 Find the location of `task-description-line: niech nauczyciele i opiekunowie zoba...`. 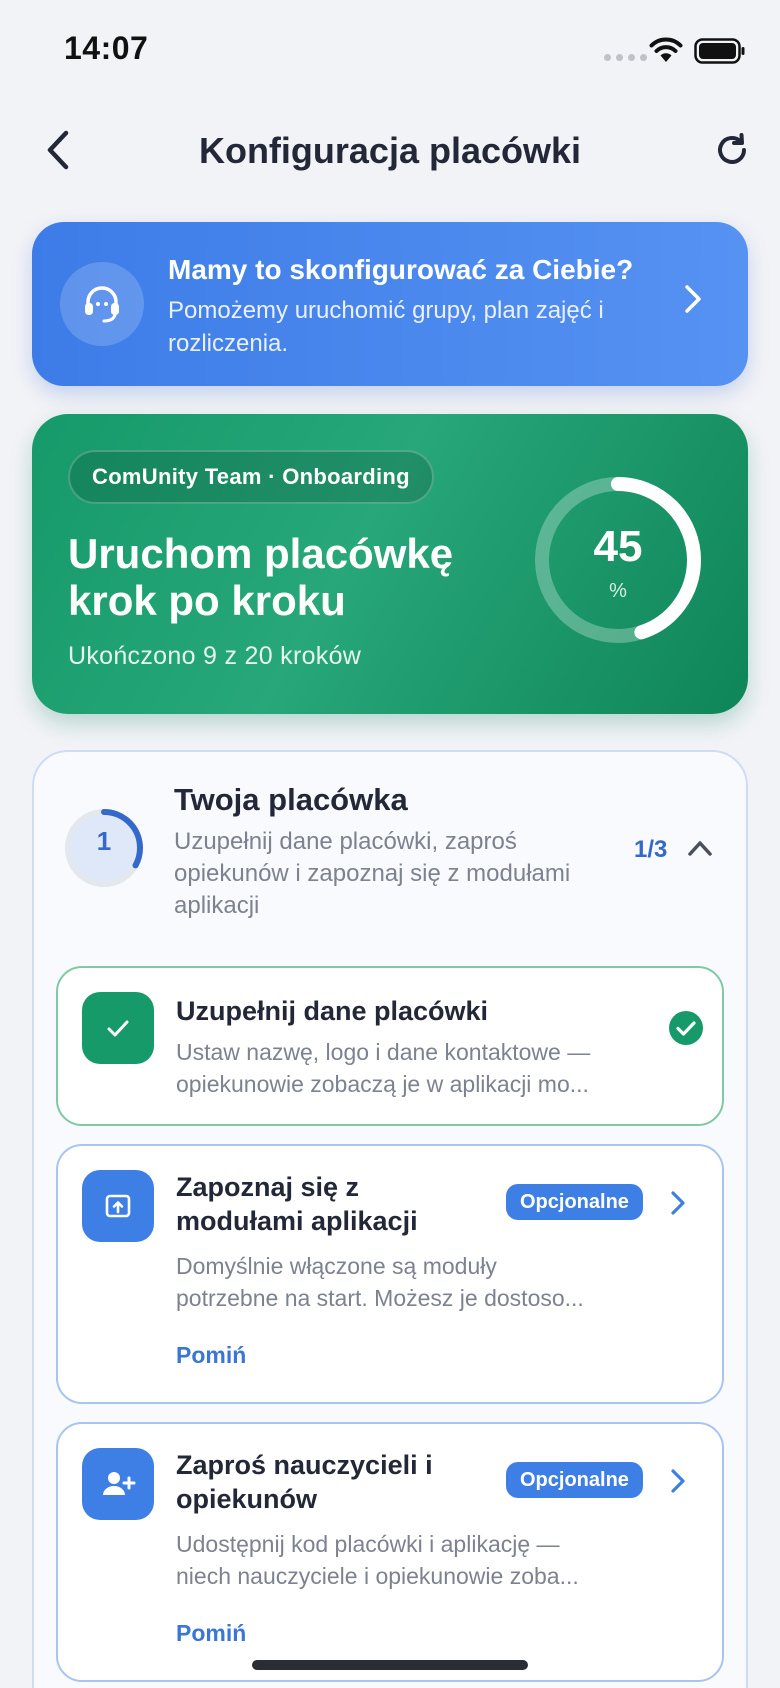

task-description-line: niech nauczyciele i opiekunowie zoba... is located at coordinates (377, 1576).